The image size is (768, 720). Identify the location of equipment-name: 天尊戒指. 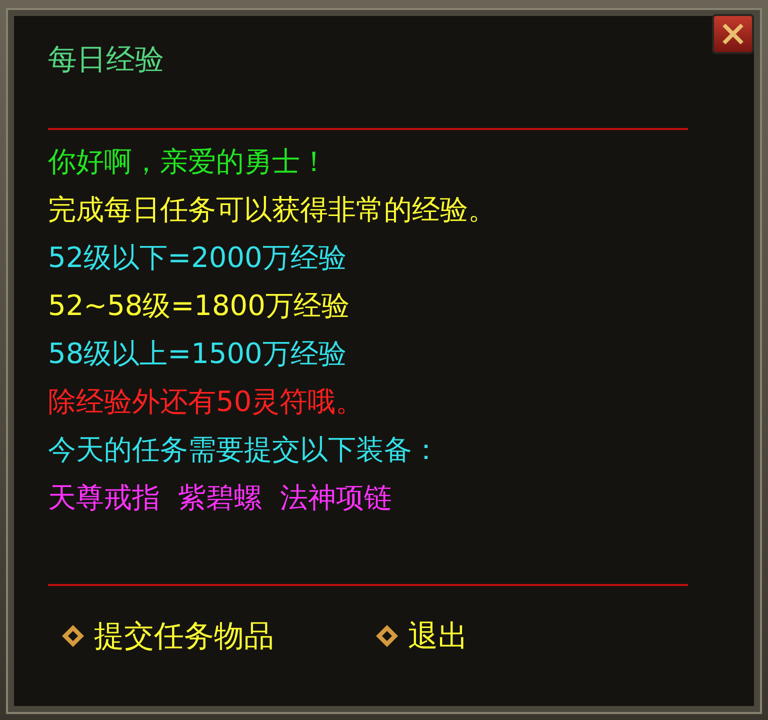
(104, 498).